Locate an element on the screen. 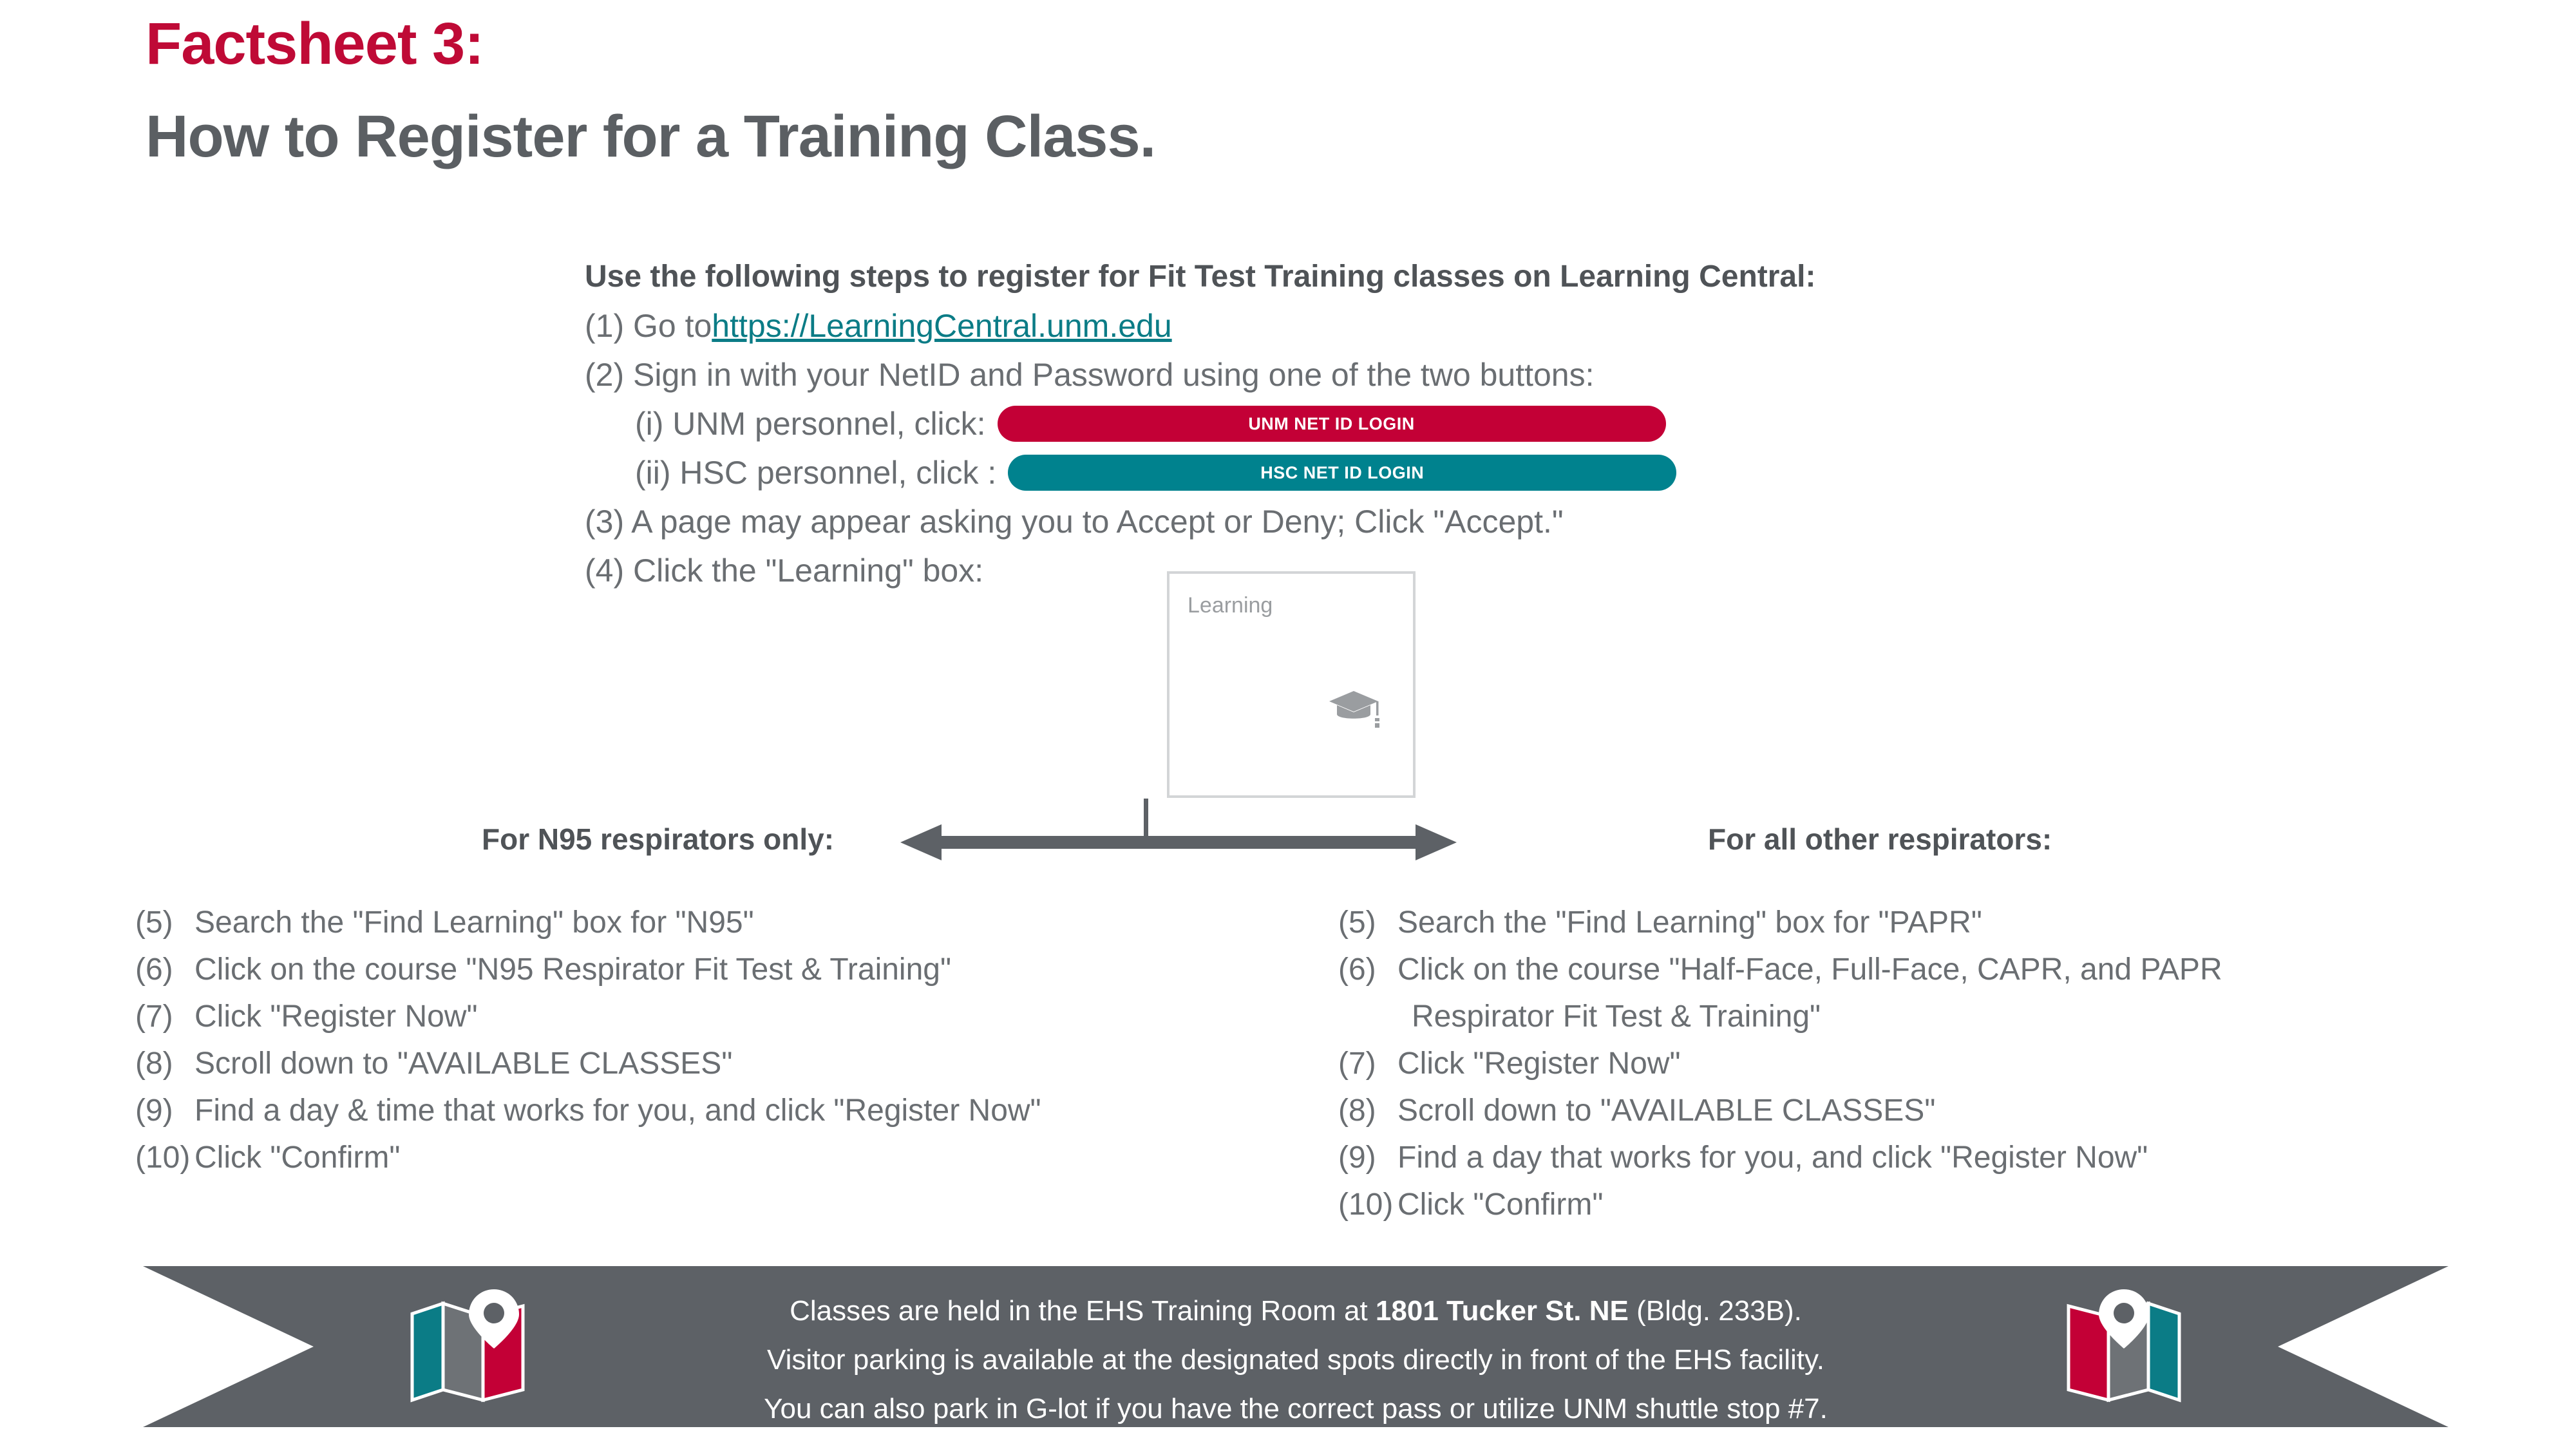 The width and height of the screenshot is (2576, 1449). title-line-1: Factsheet 3: is located at coordinates (315, 44).